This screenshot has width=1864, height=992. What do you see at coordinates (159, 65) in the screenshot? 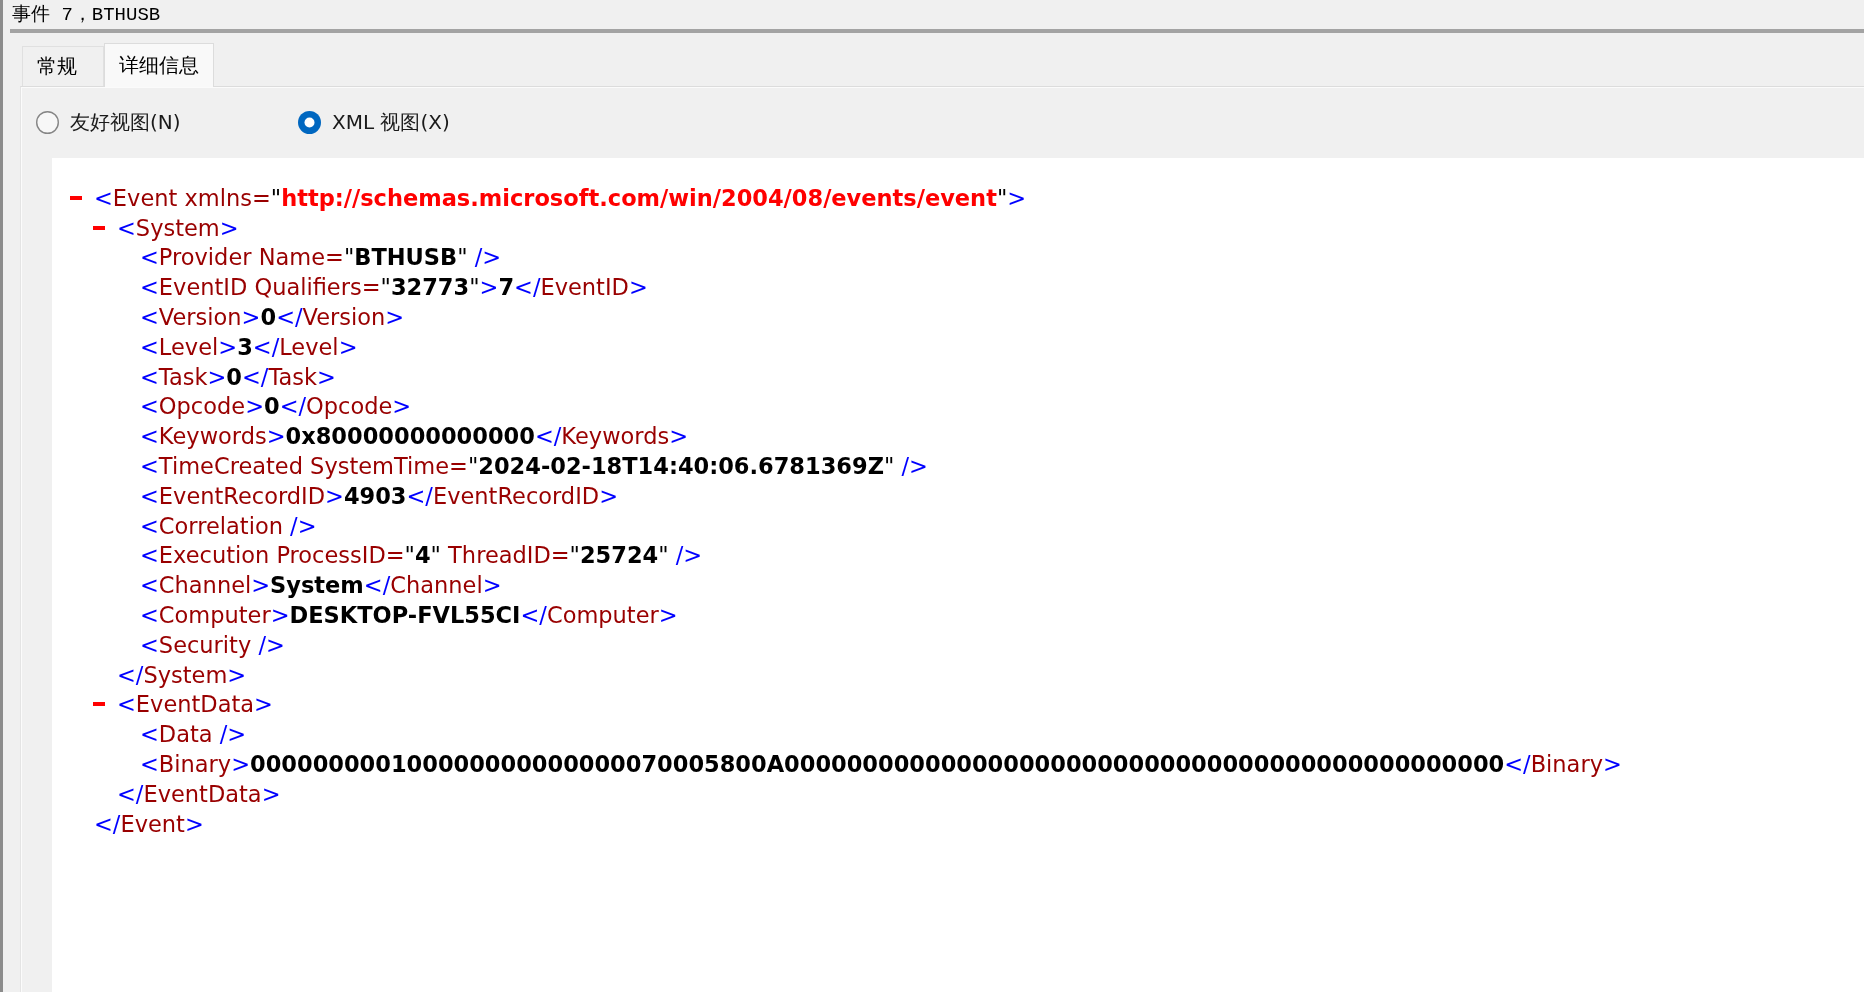
I see `tab: 详细信息` at bounding box center [159, 65].